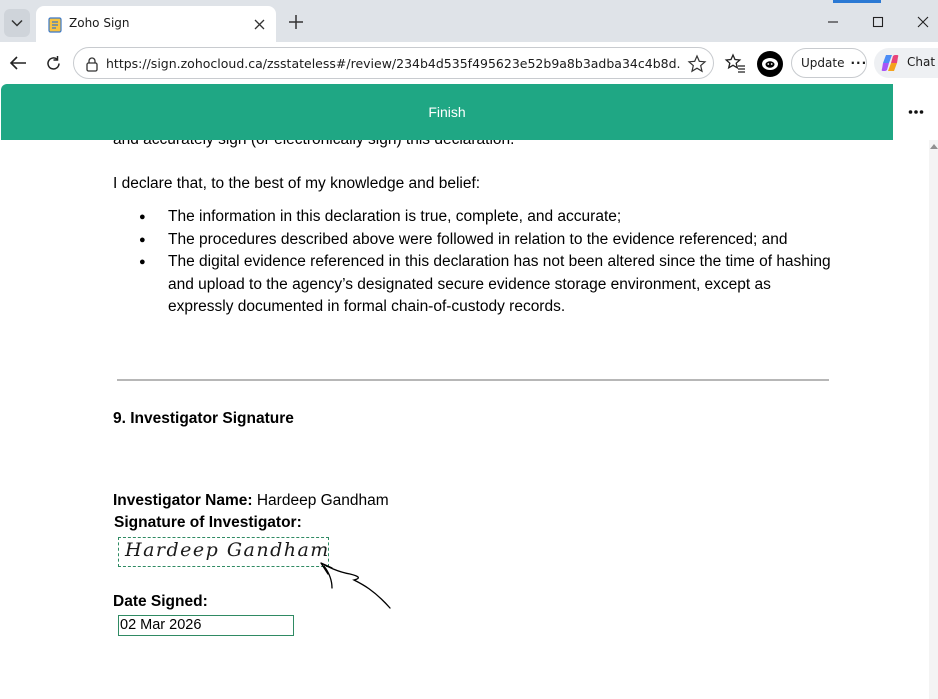 The image size is (938, 699). I want to click on finish-button: Finish, so click(447, 112).